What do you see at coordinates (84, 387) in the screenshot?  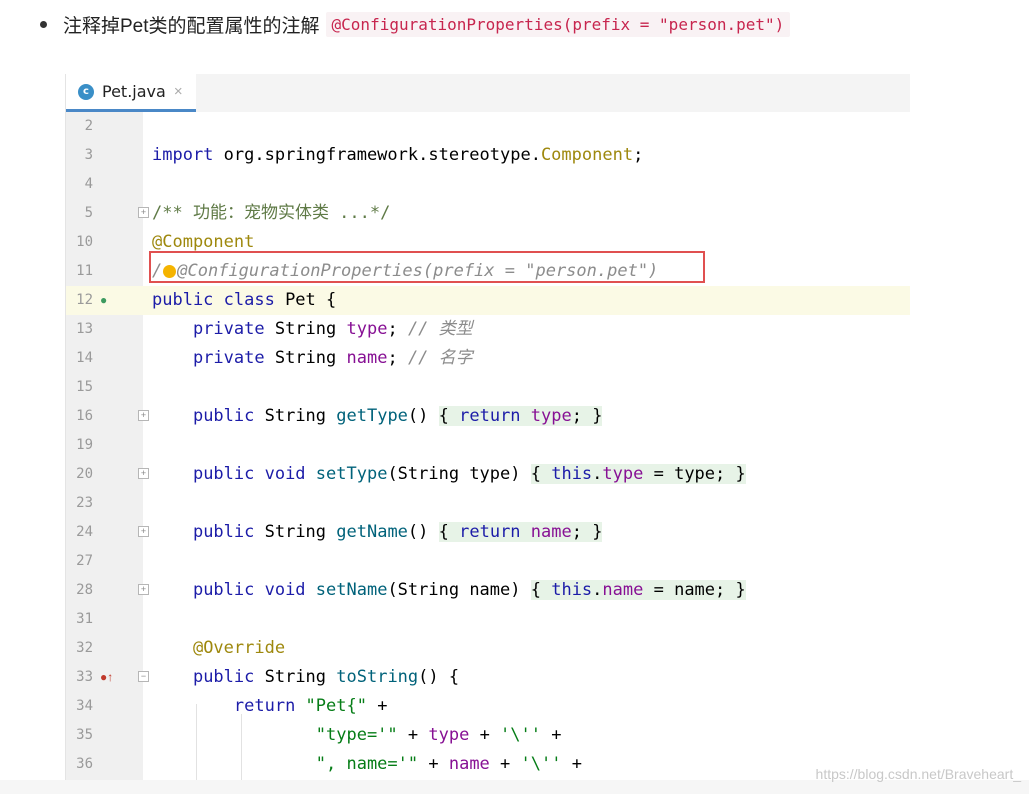 I see `line-number: 15` at bounding box center [84, 387].